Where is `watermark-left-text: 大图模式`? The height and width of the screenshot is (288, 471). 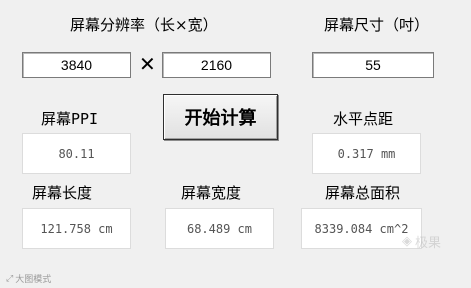 watermark-left-text: 大图模式 is located at coordinates (33, 280).